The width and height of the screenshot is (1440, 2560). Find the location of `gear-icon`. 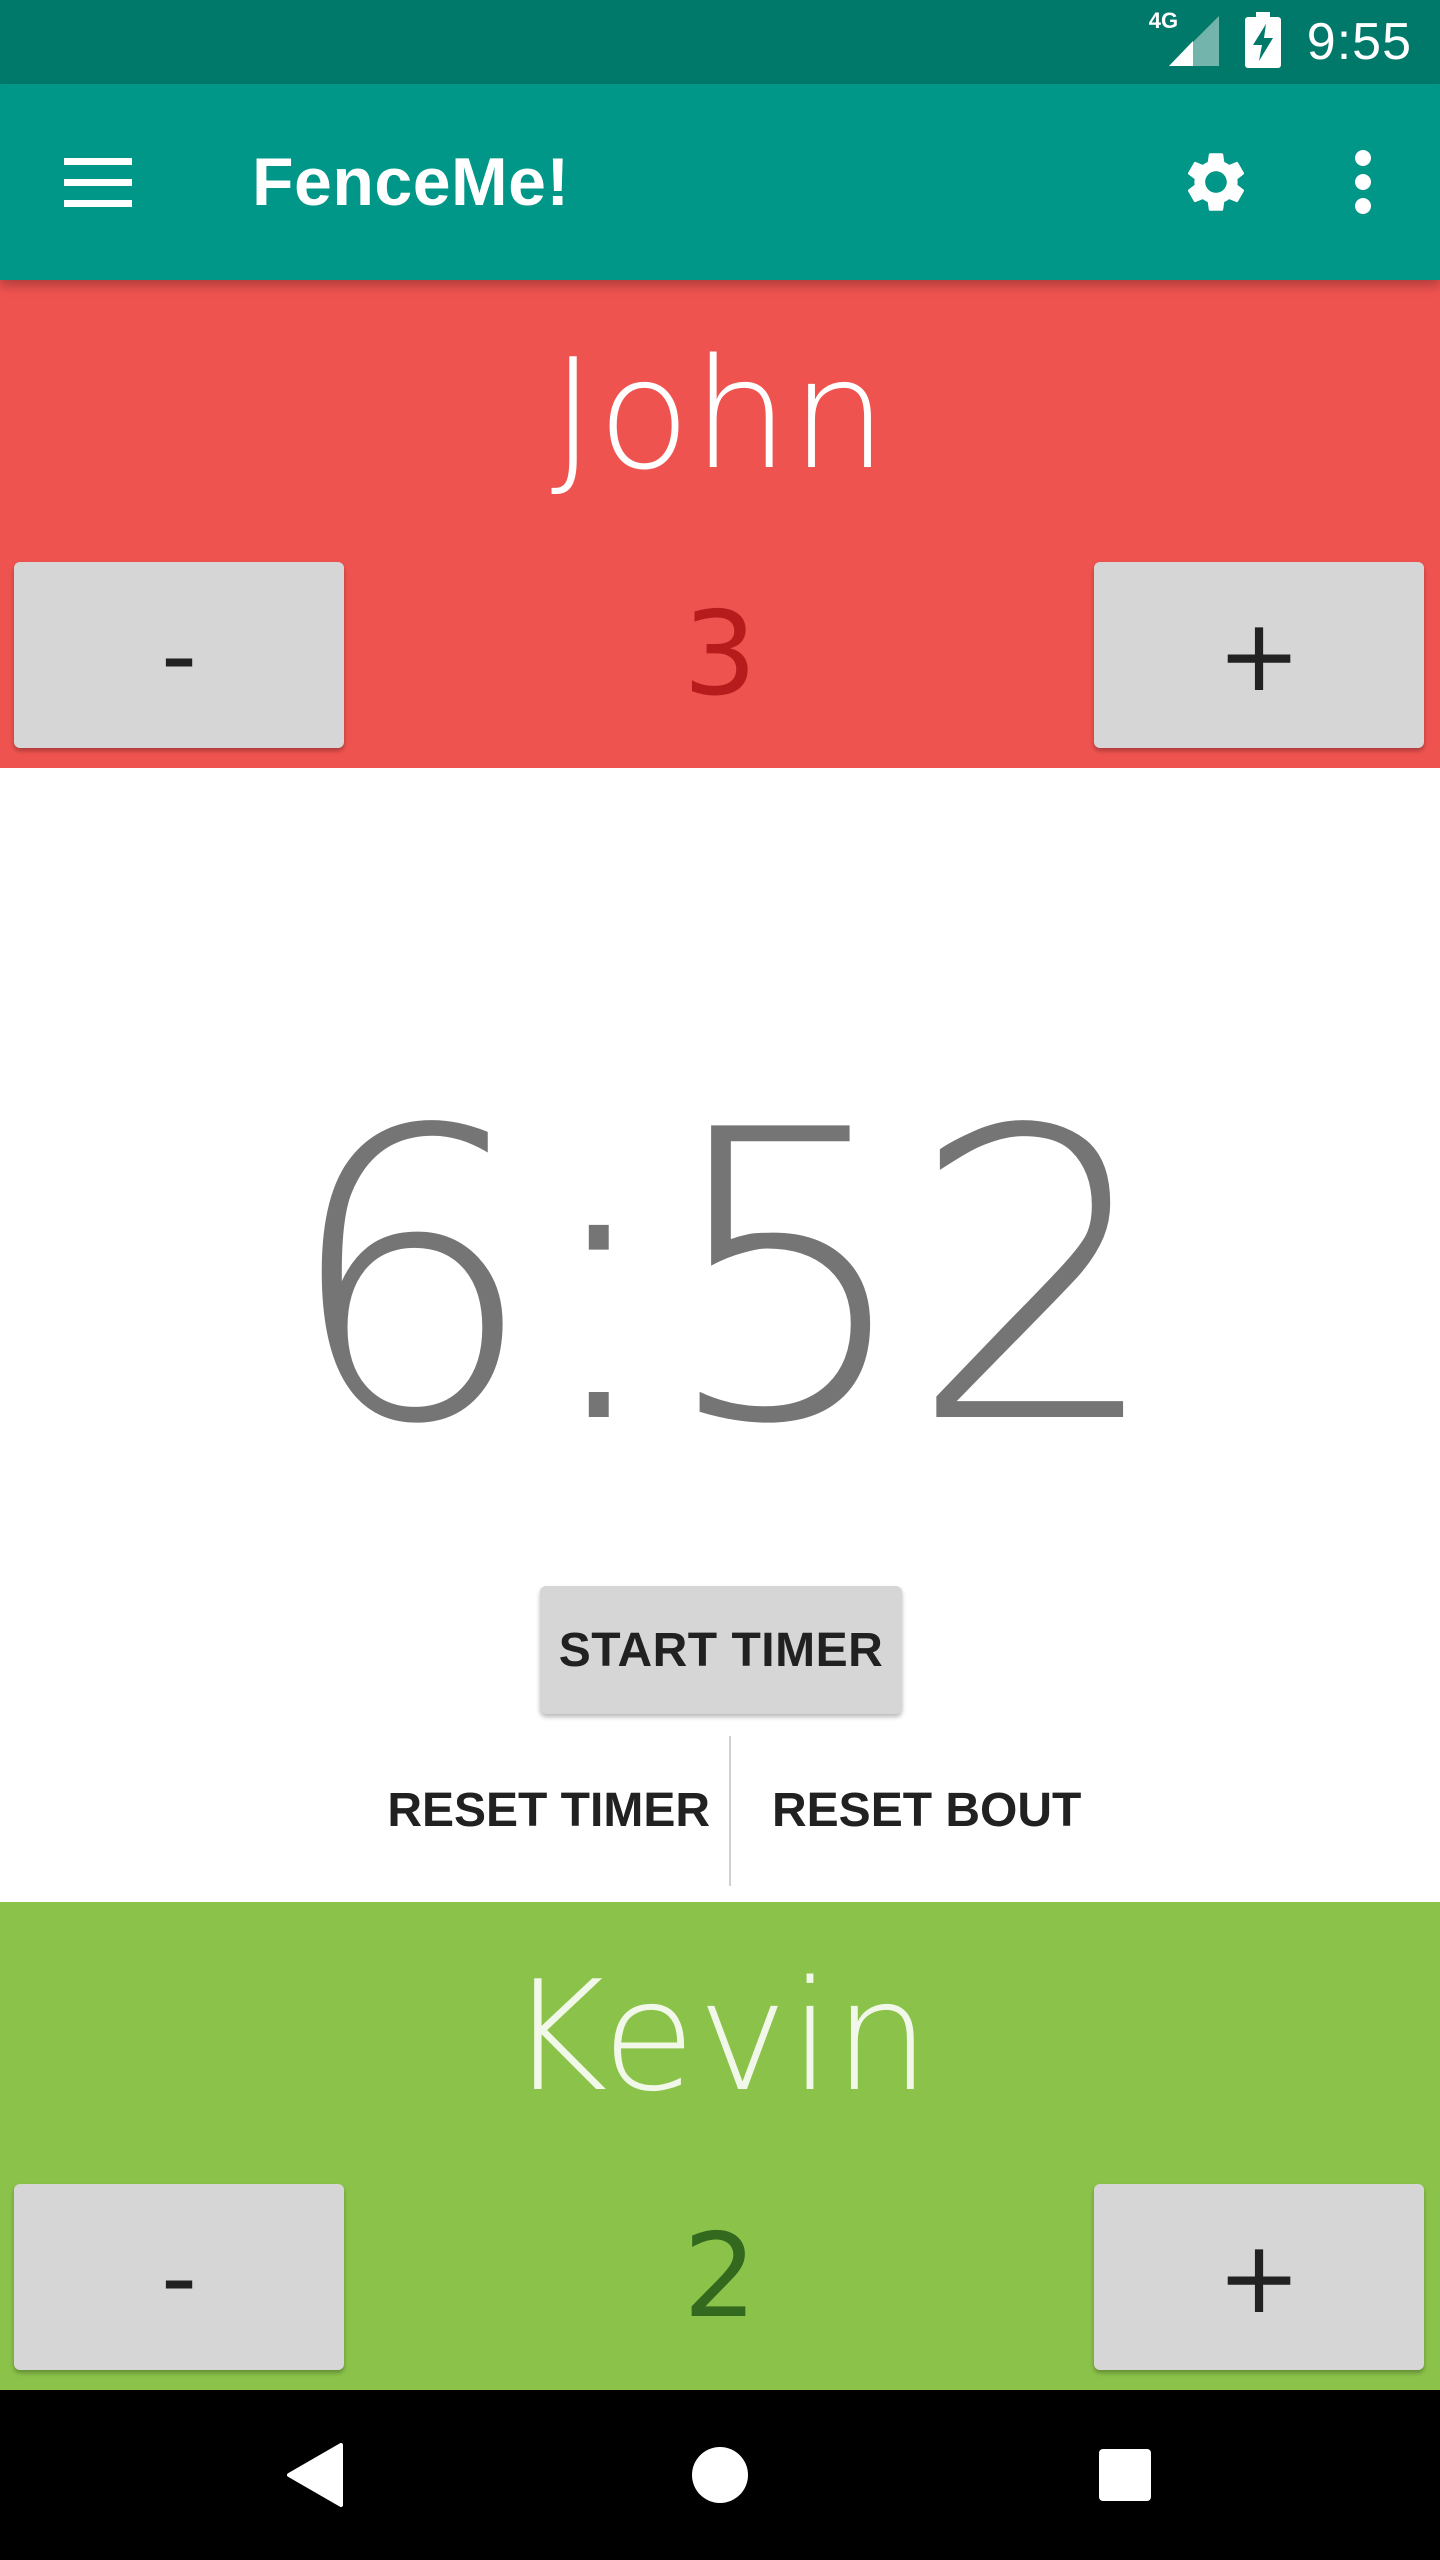

gear-icon is located at coordinates (1216, 182).